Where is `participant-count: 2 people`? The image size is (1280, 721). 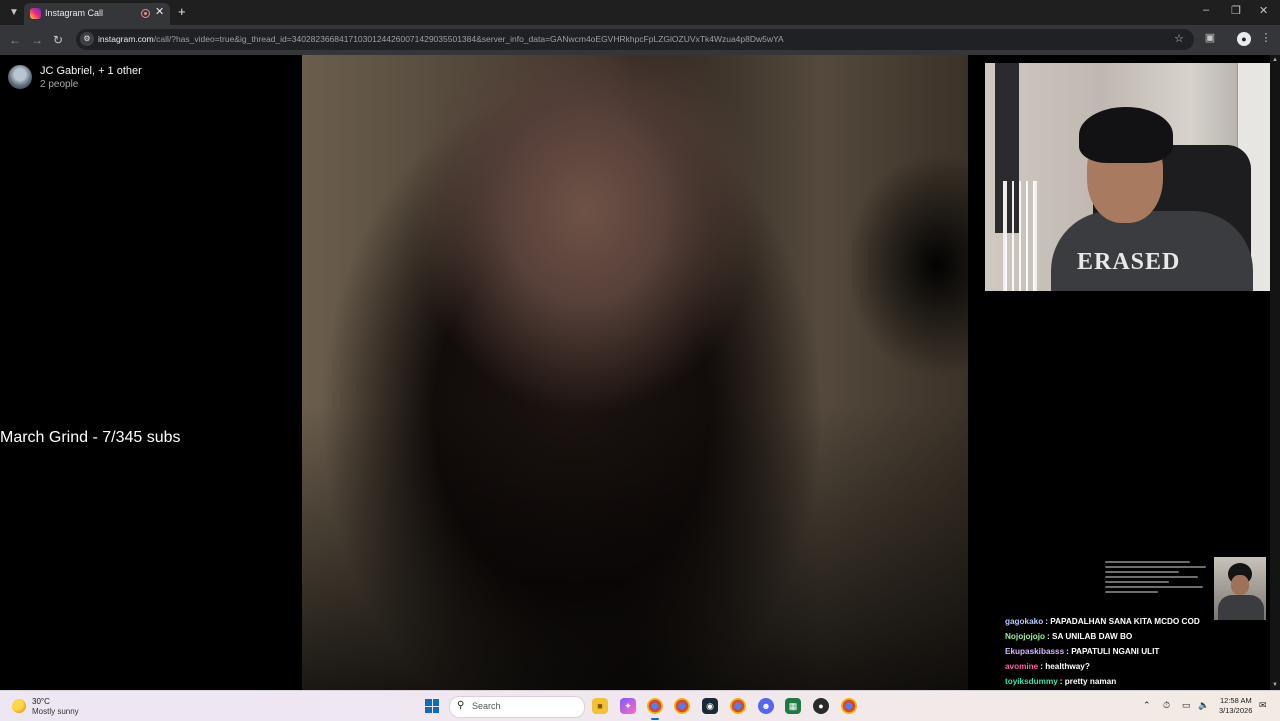 participant-count: 2 people is located at coordinates (59, 84).